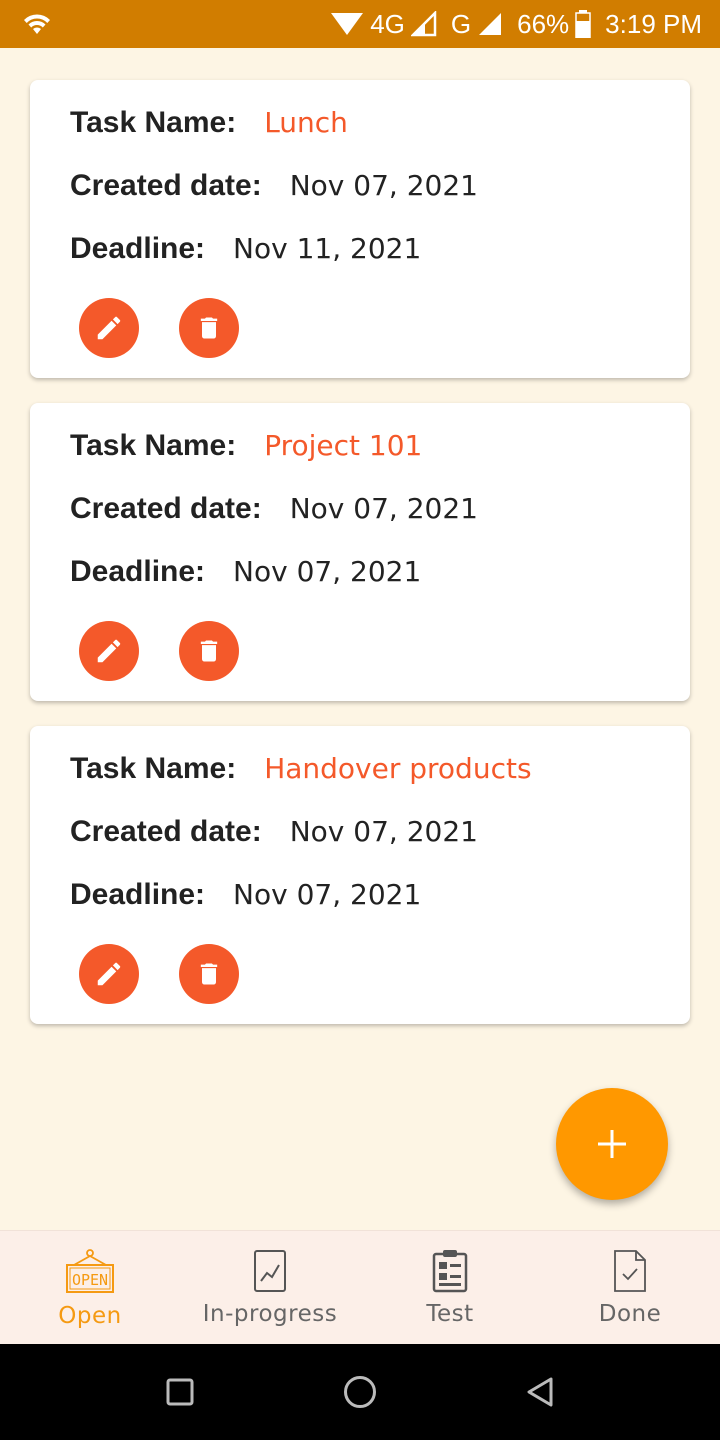 The image size is (720, 1440). What do you see at coordinates (630, 1314) in the screenshot?
I see `nav-label-done: Done` at bounding box center [630, 1314].